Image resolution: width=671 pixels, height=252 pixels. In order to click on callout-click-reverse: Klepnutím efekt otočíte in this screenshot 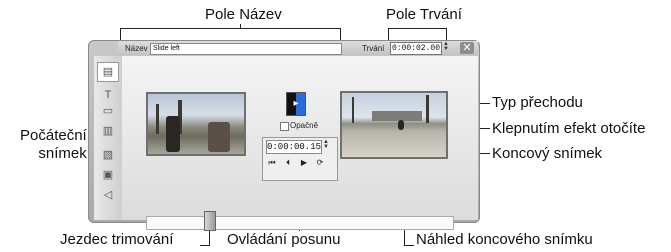, I will do `click(569, 128)`.